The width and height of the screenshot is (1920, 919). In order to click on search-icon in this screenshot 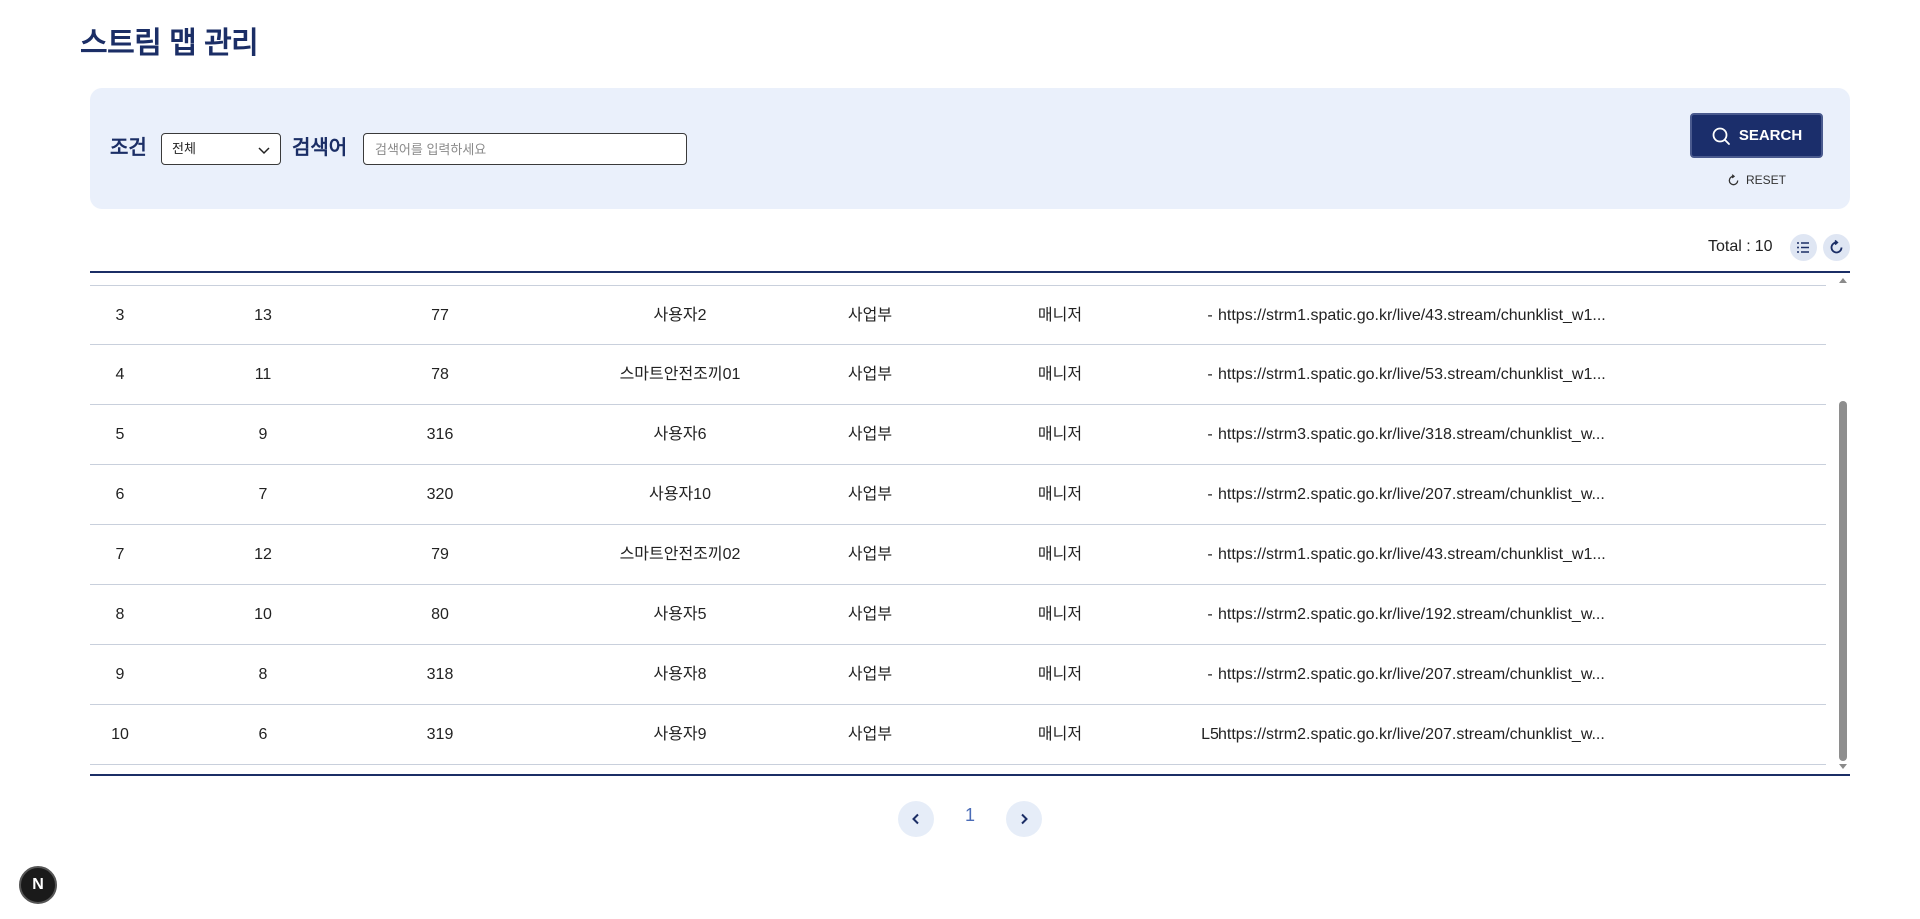, I will do `click(1721, 136)`.